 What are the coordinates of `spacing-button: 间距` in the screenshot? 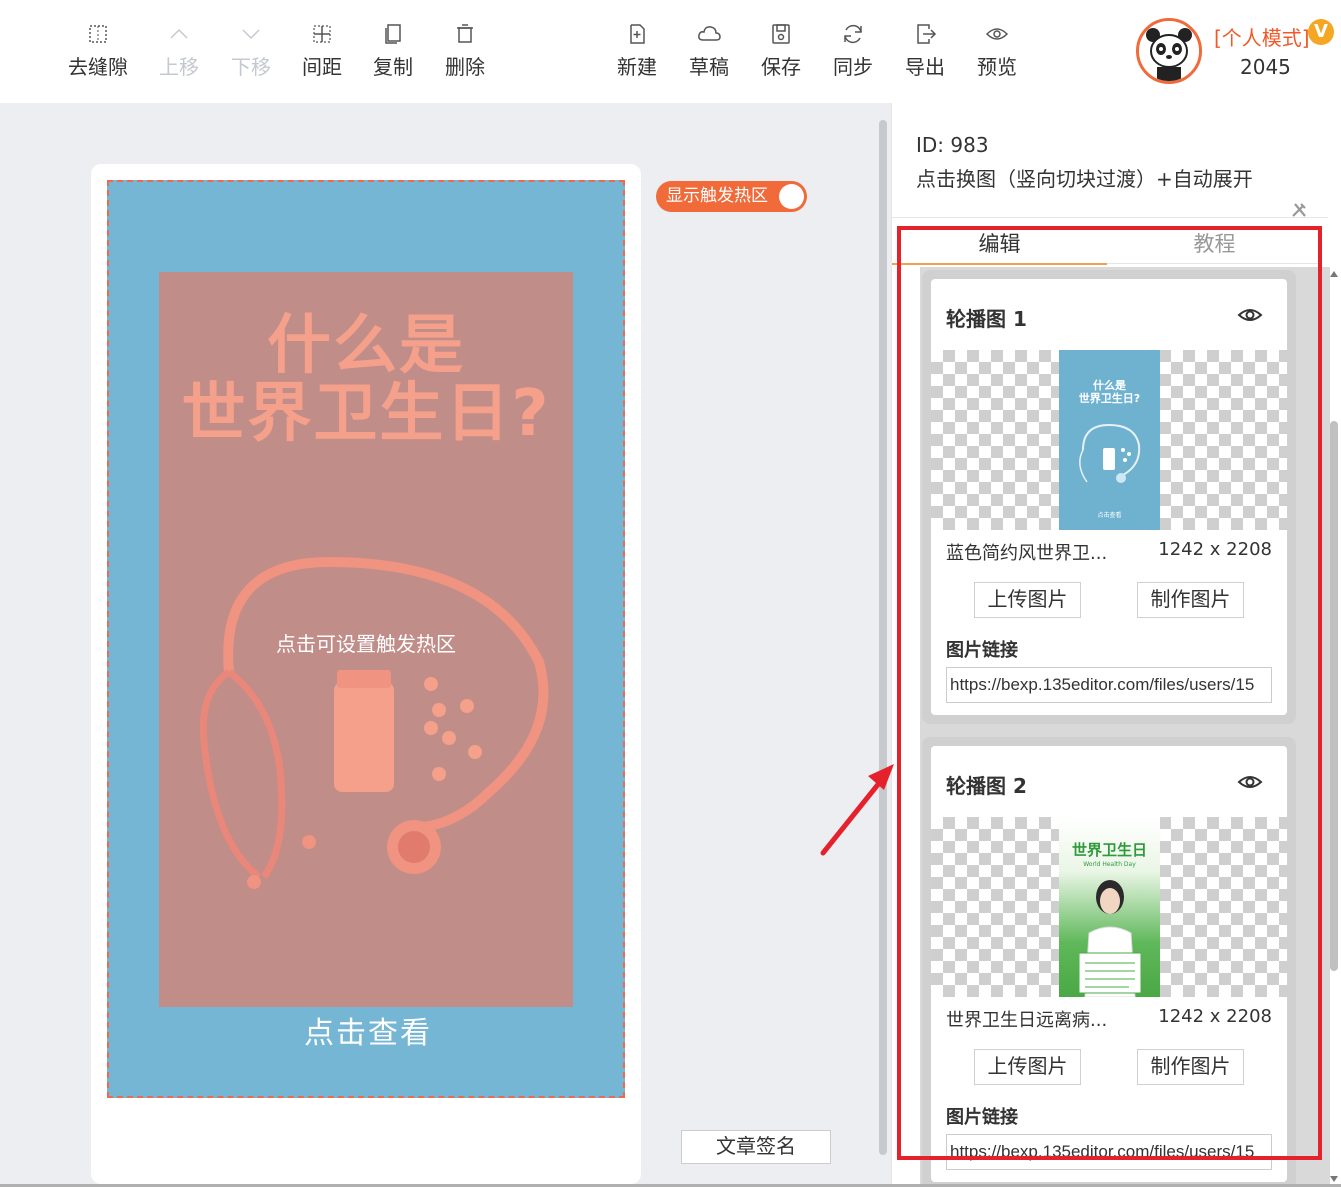 It's located at (322, 50).